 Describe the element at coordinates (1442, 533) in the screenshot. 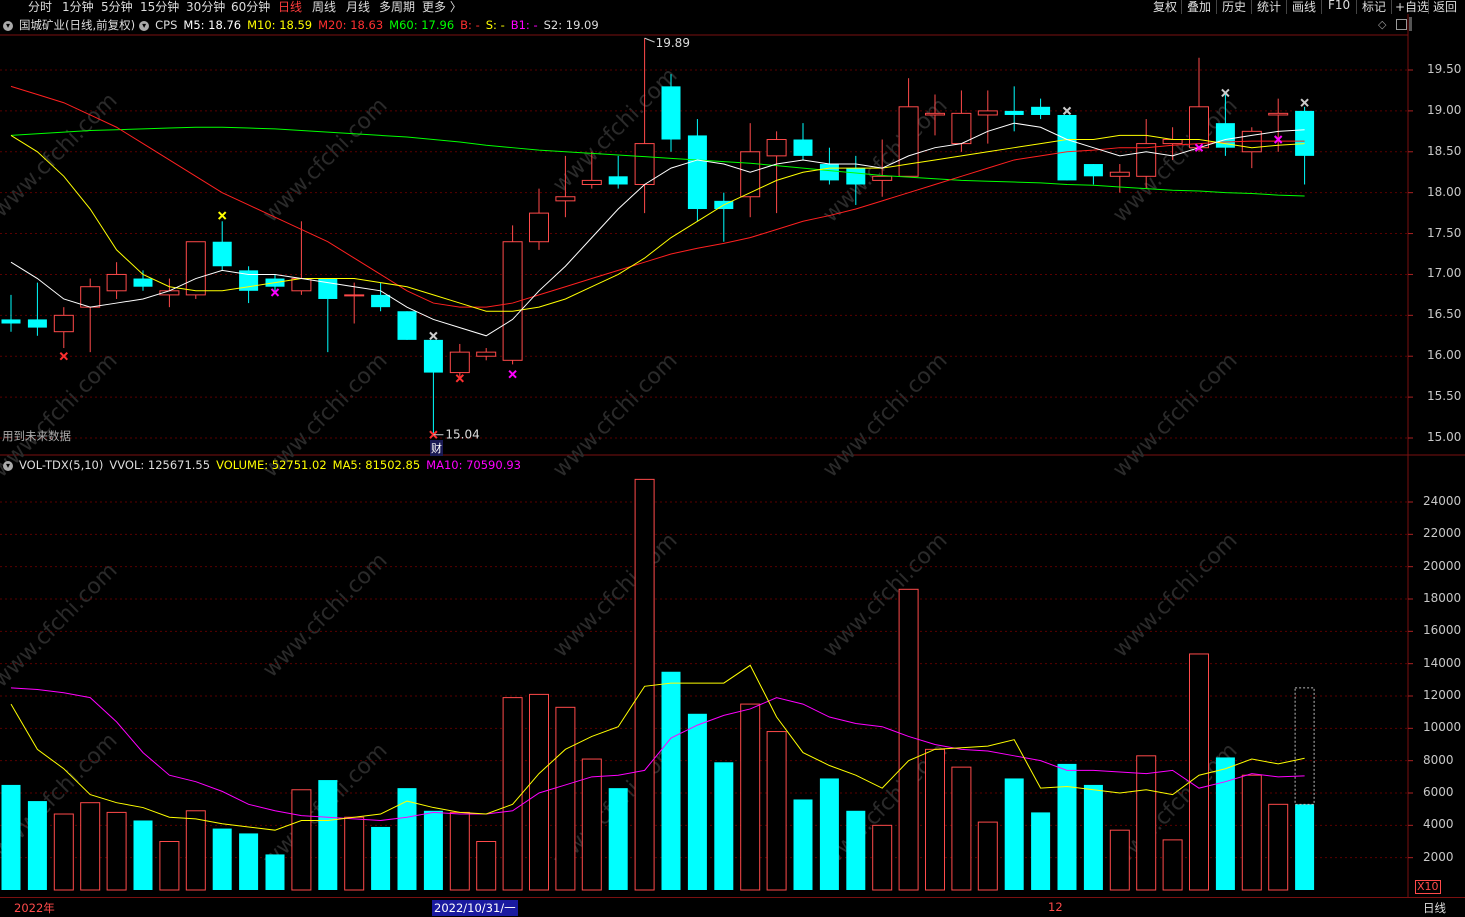

I see `volume-tick-label: 22000` at that location.